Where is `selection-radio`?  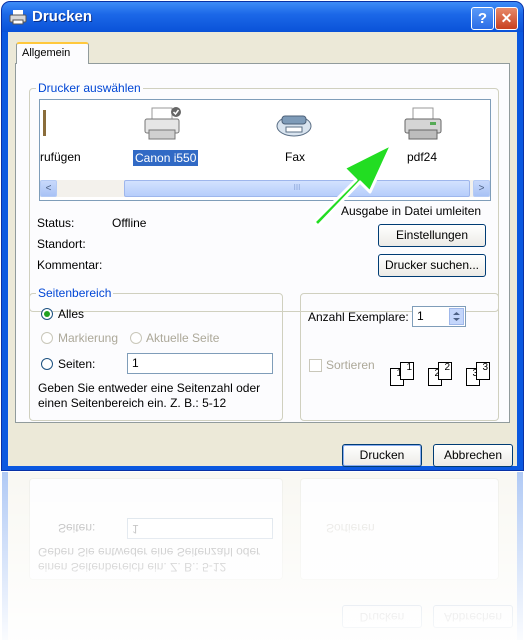 selection-radio is located at coordinates (47, 338).